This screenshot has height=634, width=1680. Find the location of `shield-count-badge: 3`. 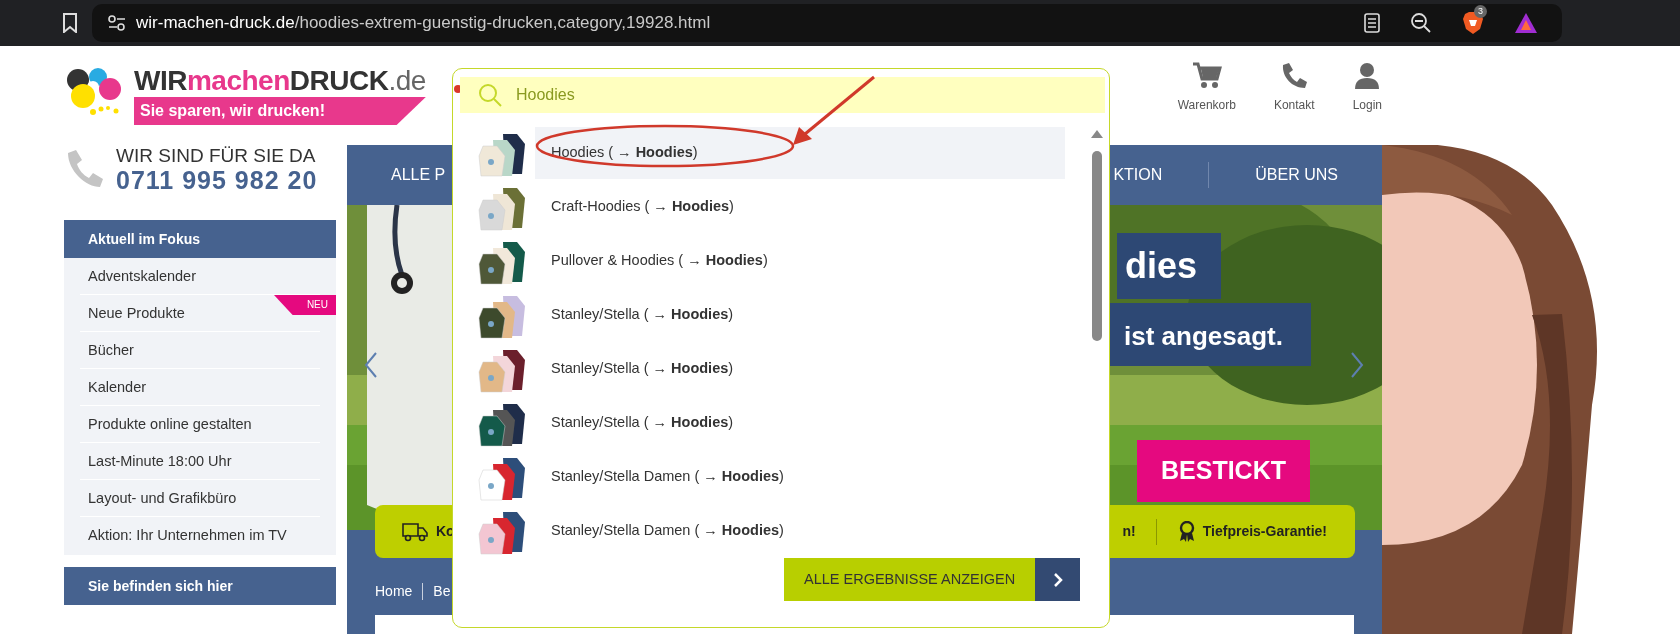

shield-count-badge: 3 is located at coordinates (1480, 11).